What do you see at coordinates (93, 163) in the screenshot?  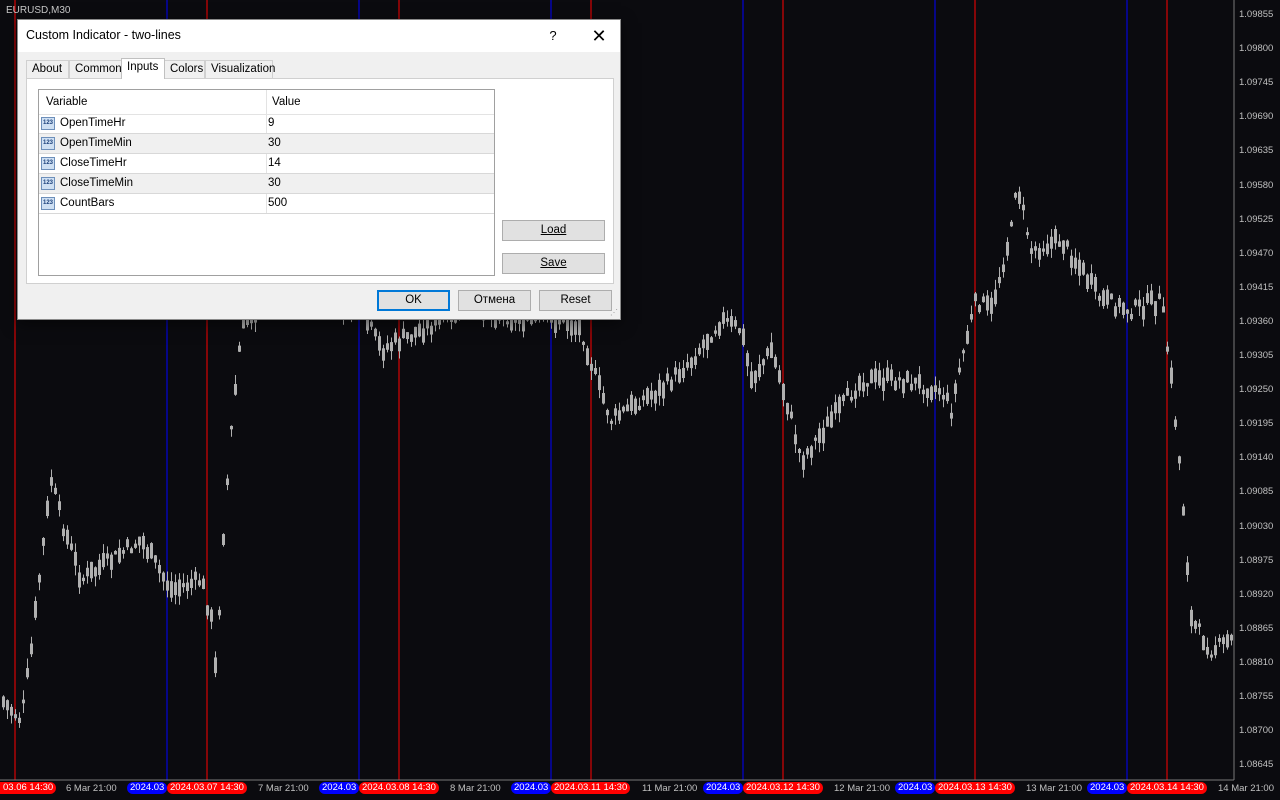 I see `input-name: CloseTimeHr` at bounding box center [93, 163].